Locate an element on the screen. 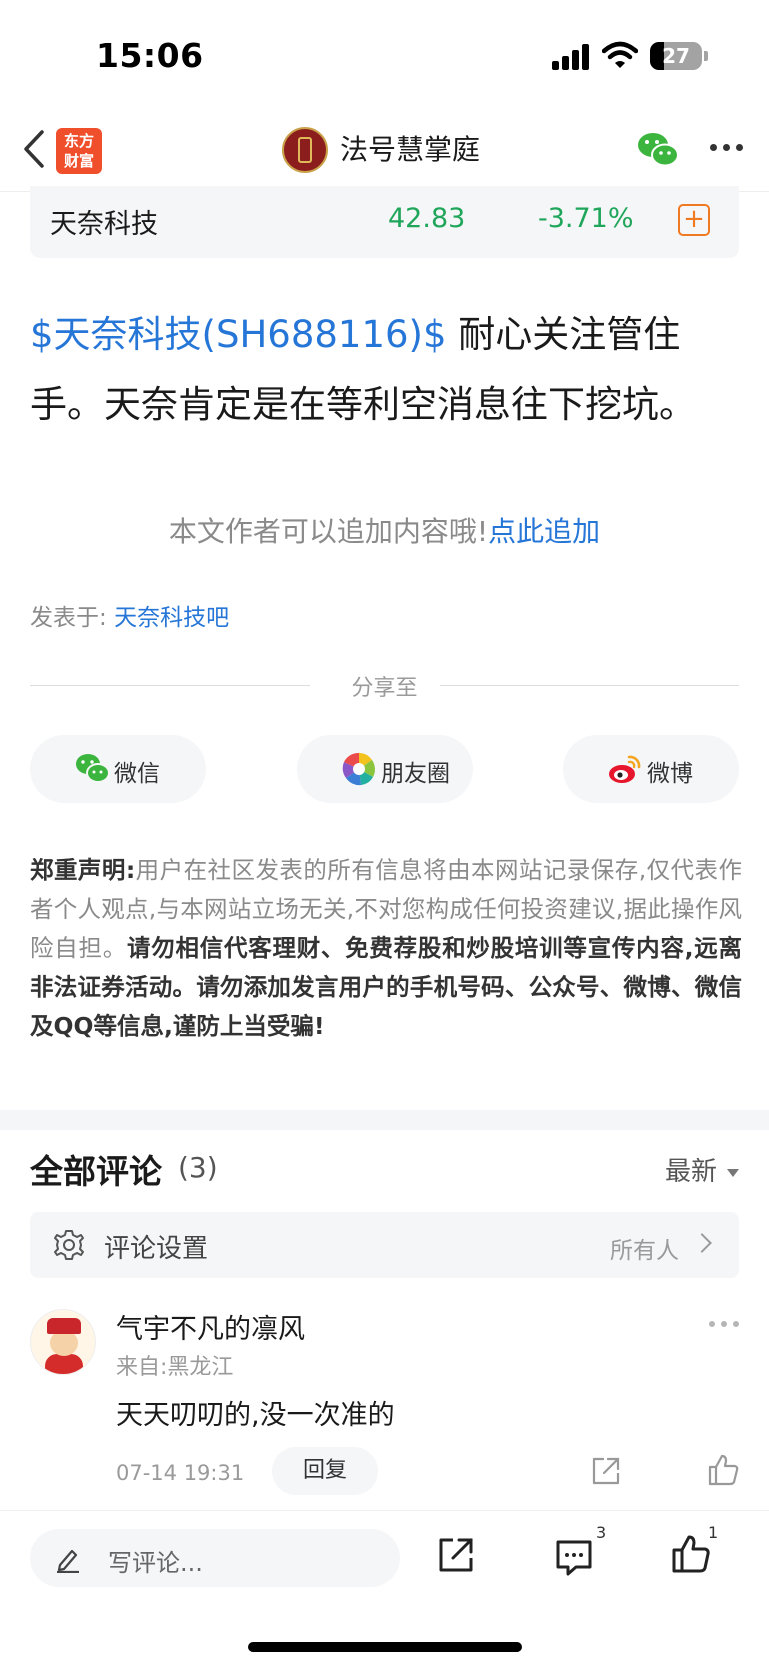 The image size is (769, 1665). chevron-right-icon is located at coordinates (702, 1243).